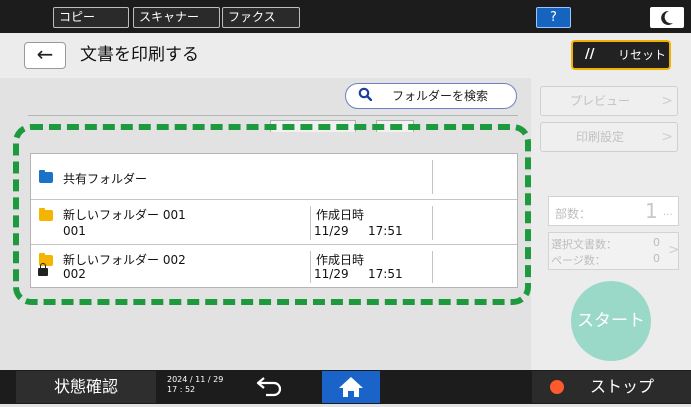  What do you see at coordinates (611, 321) in the screenshot?
I see `start-button: スタート` at bounding box center [611, 321].